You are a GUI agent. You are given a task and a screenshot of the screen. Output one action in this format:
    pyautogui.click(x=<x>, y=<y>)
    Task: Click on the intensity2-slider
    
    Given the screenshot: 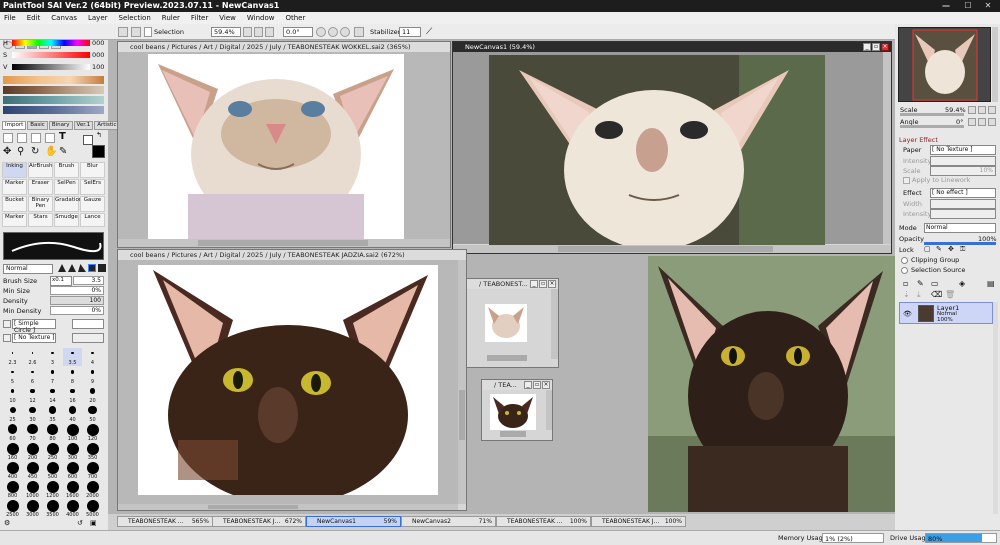 What is the action you would take?
    pyautogui.click(x=963, y=214)
    